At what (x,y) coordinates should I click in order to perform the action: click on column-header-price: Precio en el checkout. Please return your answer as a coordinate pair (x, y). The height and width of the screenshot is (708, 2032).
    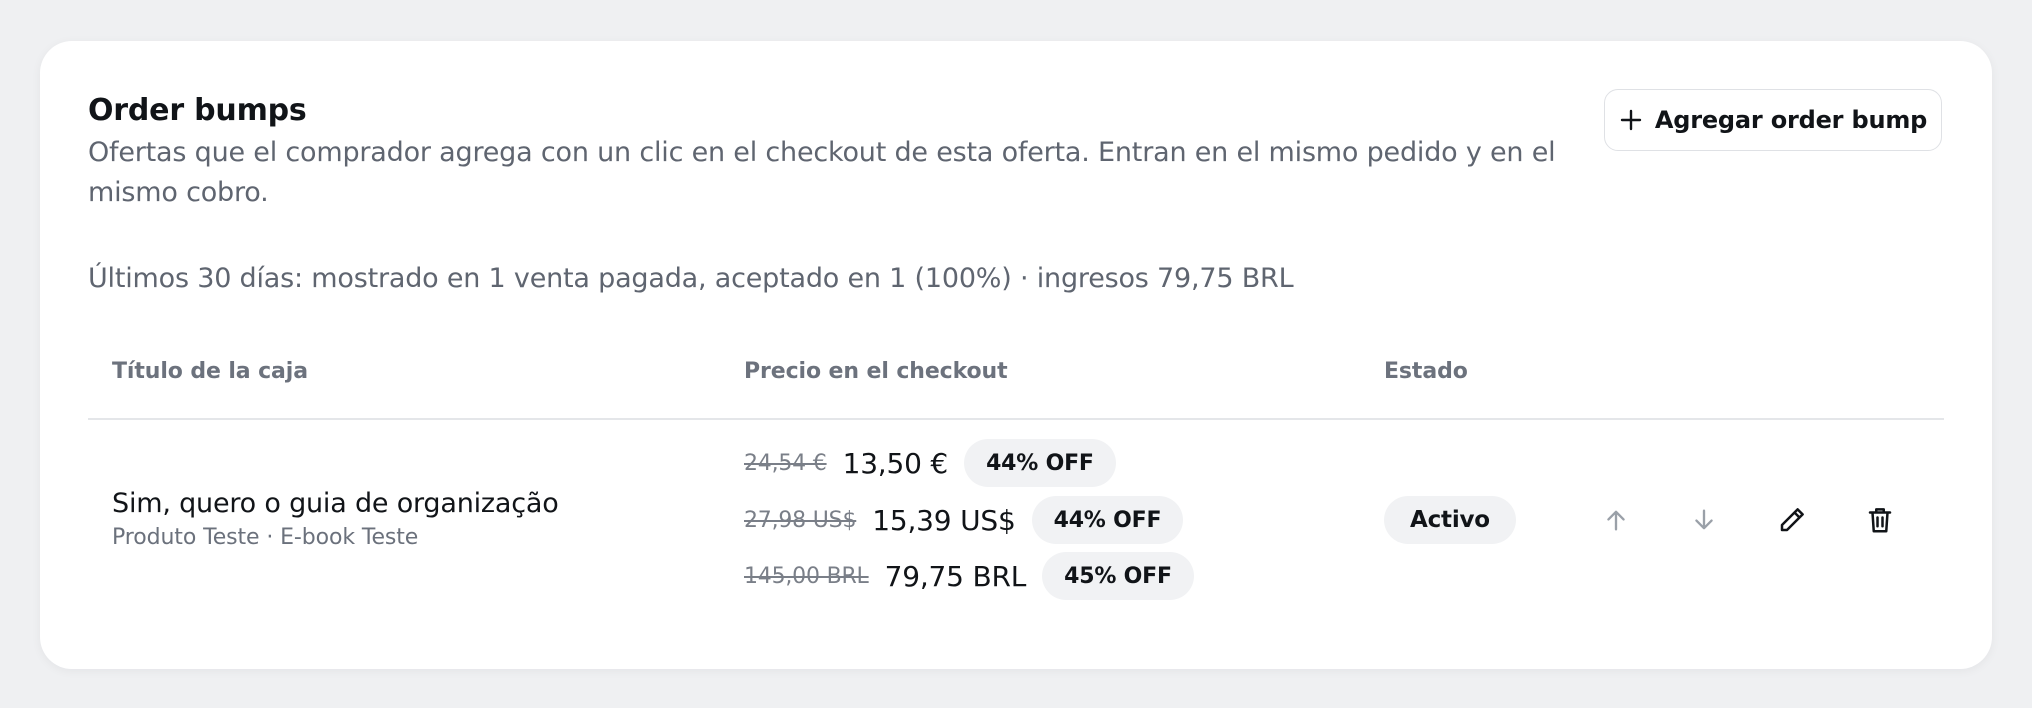
    Looking at the image, I should click on (876, 371).